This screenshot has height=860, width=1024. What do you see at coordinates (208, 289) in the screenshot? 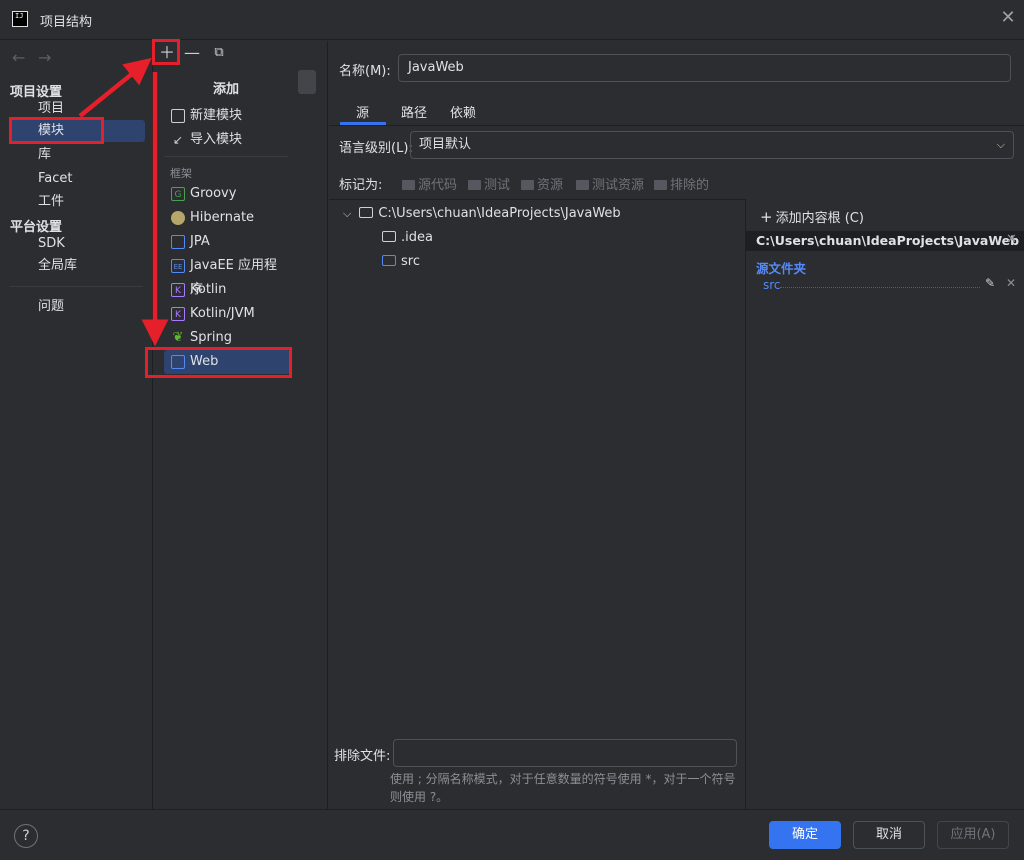
I see `popup-item-label: Kotlin` at bounding box center [208, 289].